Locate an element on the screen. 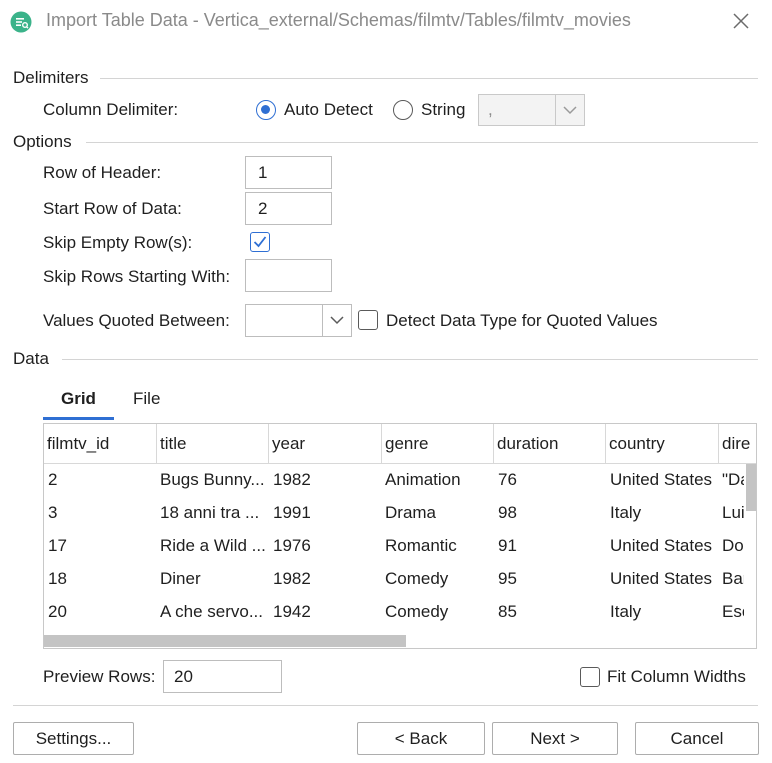 The height and width of the screenshot is (763, 772). row-of-header-input: 1 is located at coordinates (288, 172).